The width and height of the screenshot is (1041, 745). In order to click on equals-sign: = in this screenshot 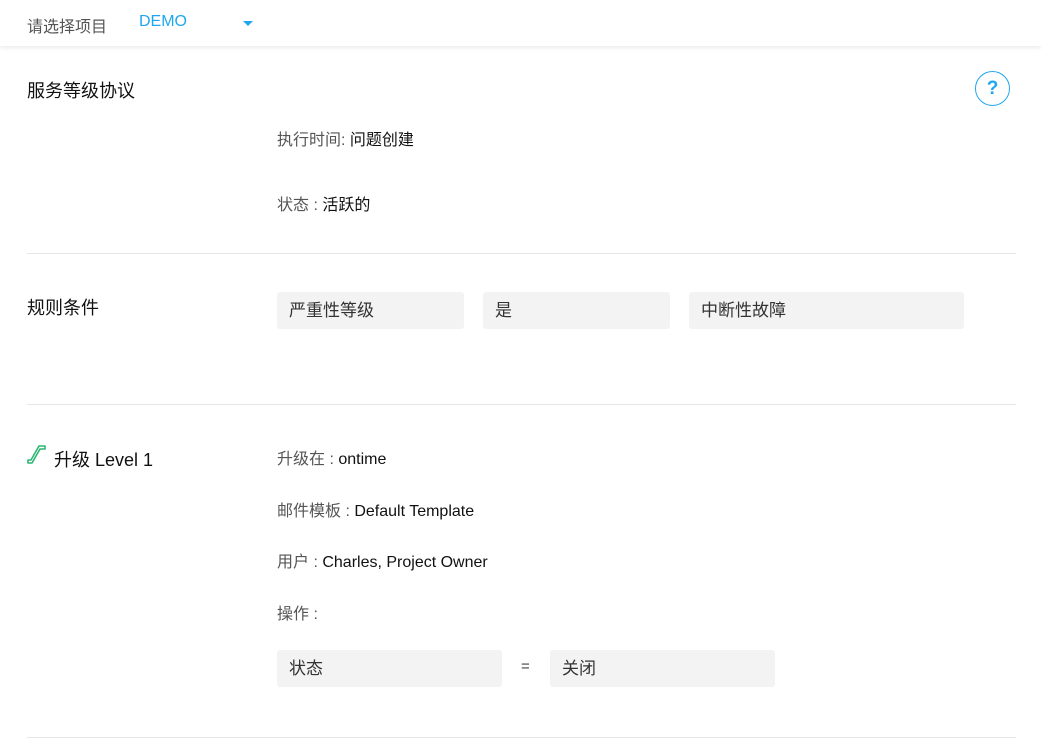, I will do `click(525, 666)`.